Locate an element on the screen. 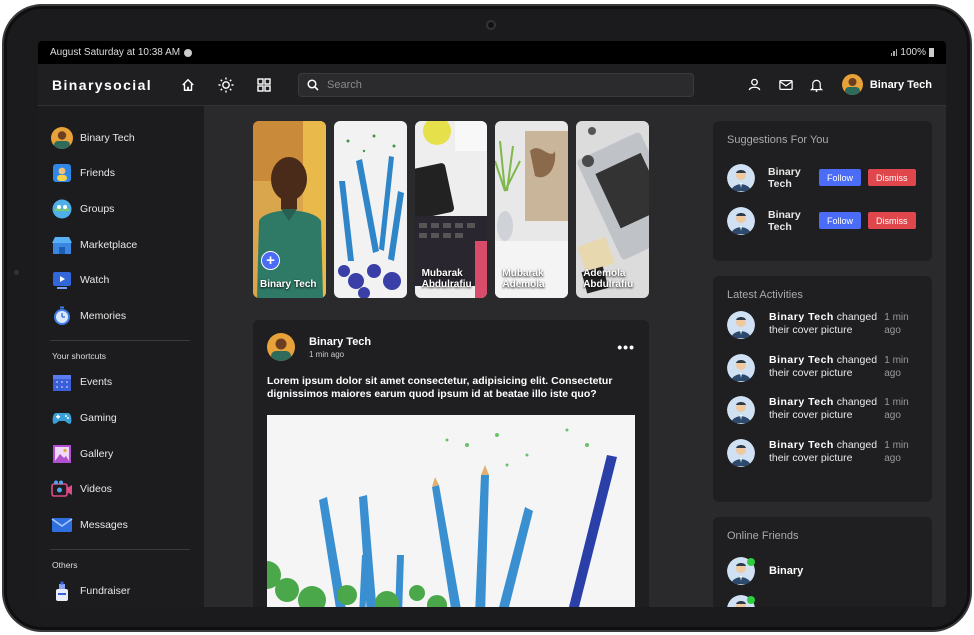 The height and width of the screenshot is (635, 974). post-photo-pencils is located at coordinates (451, 511).